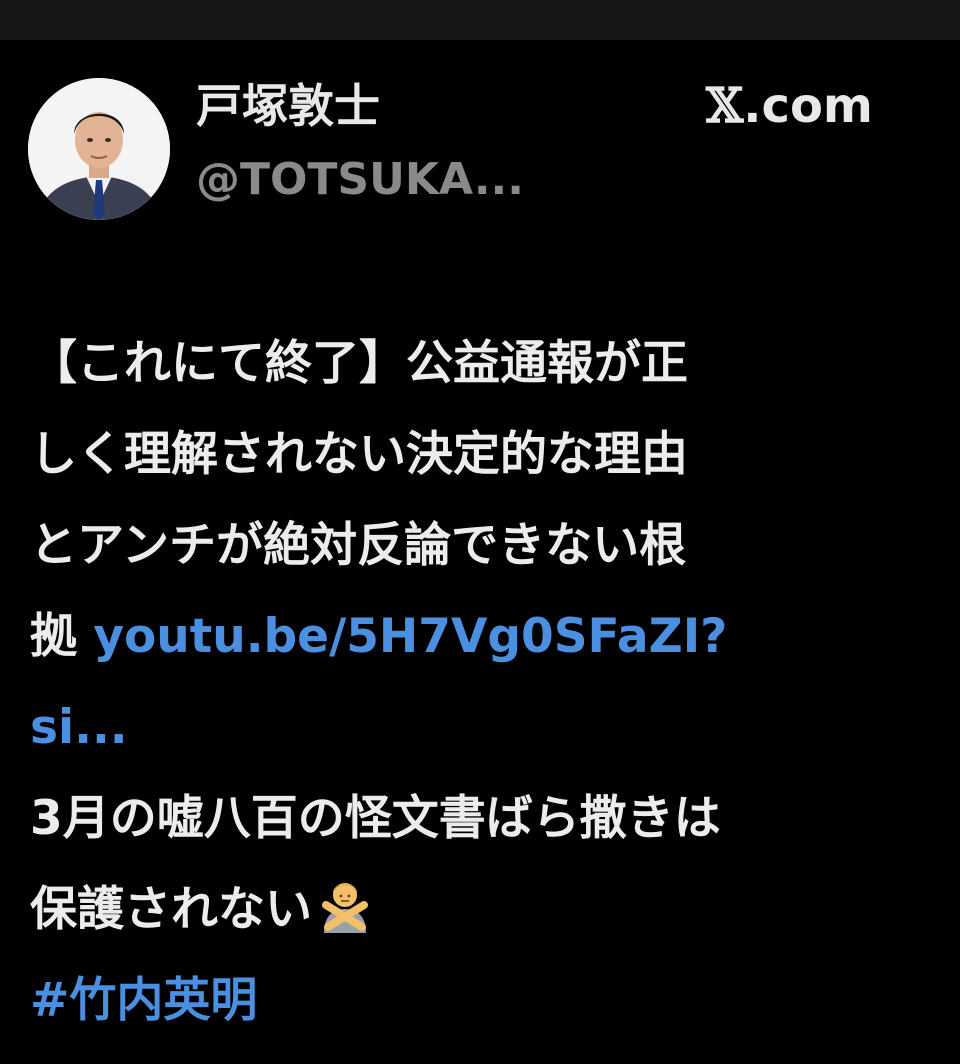 The width and height of the screenshot is (960, 1064). I want to click on x-logo-icon: 𝕏, so click(725, 106).